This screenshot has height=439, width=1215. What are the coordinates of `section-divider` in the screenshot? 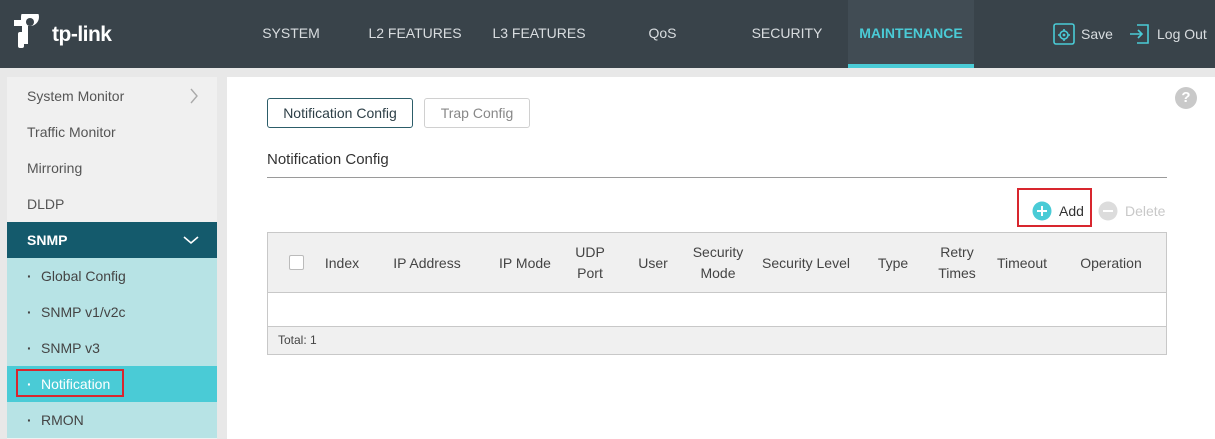 It's located at (717, 177).